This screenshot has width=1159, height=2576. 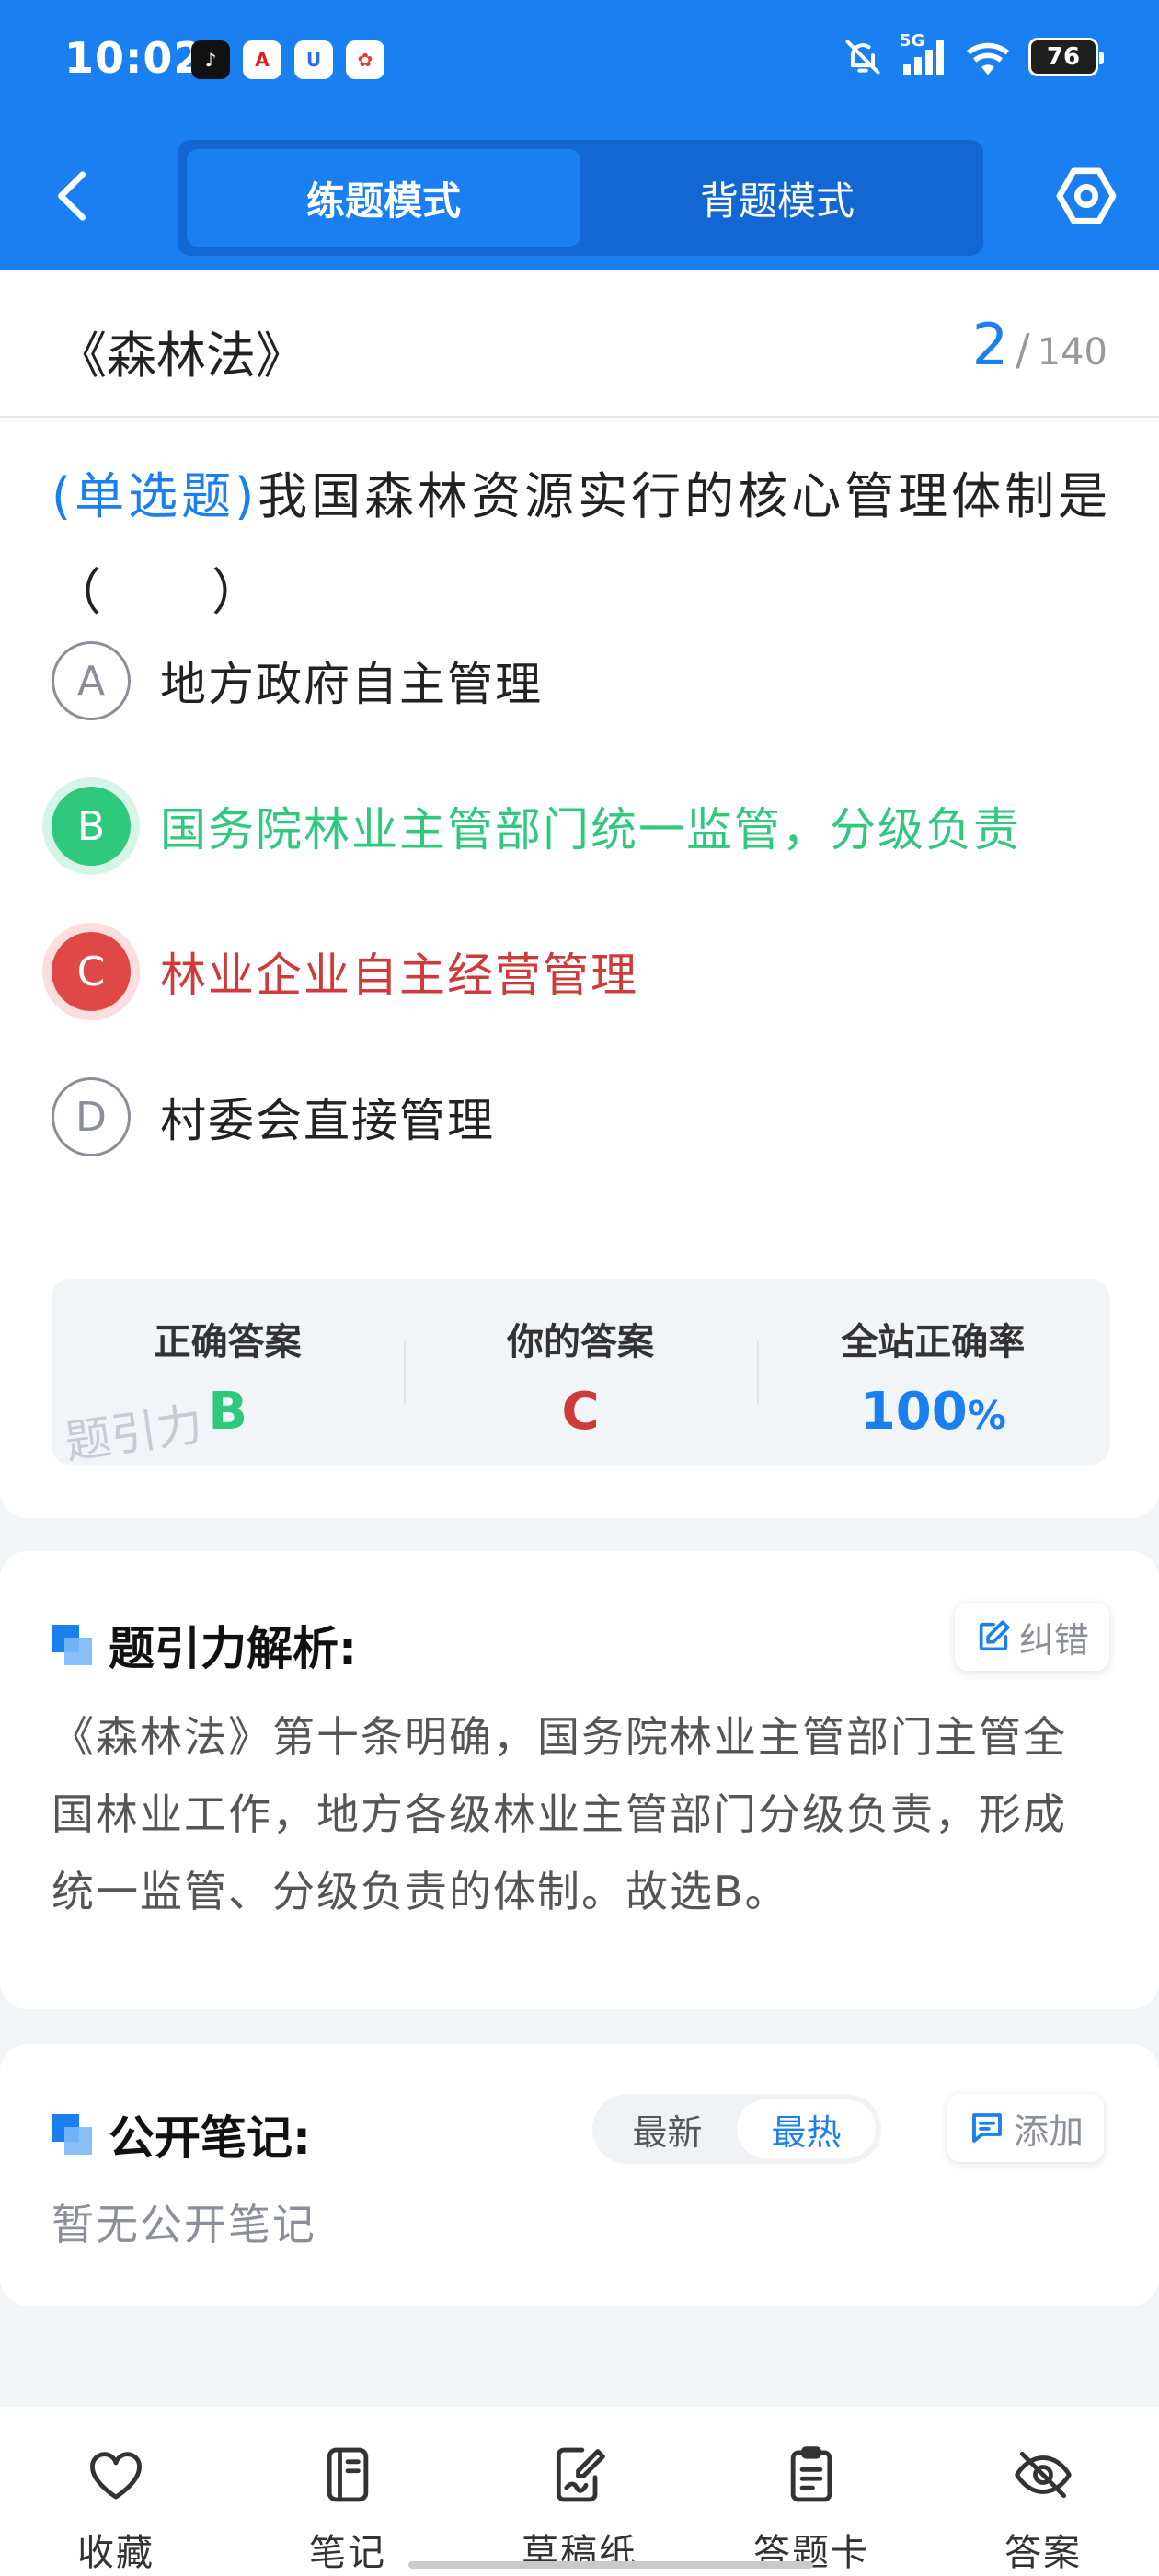 I want to click on notebook-icon, so click(x=348, y=2474).